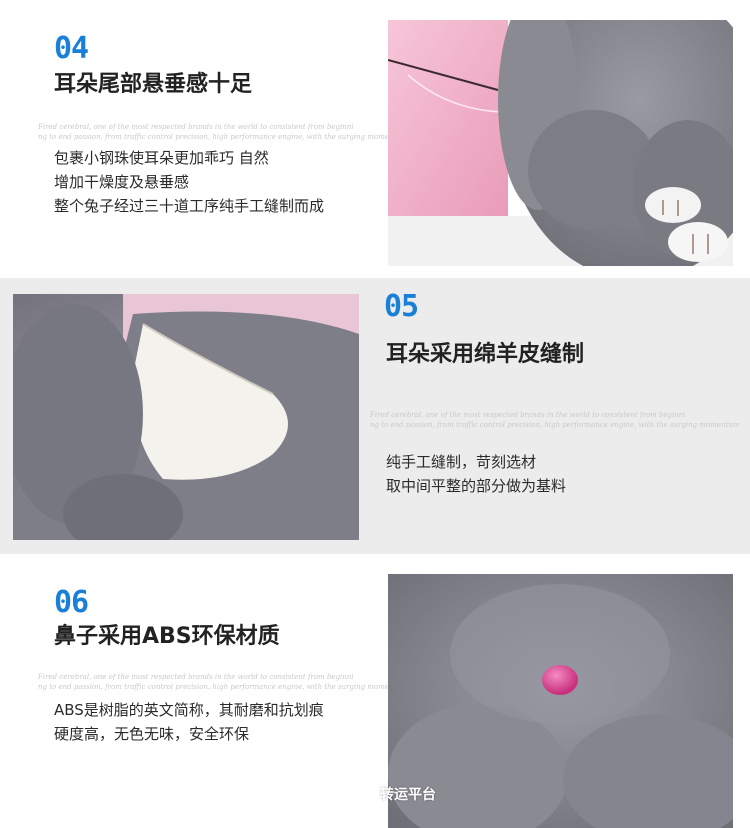 This screenshot has height=828, width=750. I want to click on product-photo-ear-leather, so click(186, 417).